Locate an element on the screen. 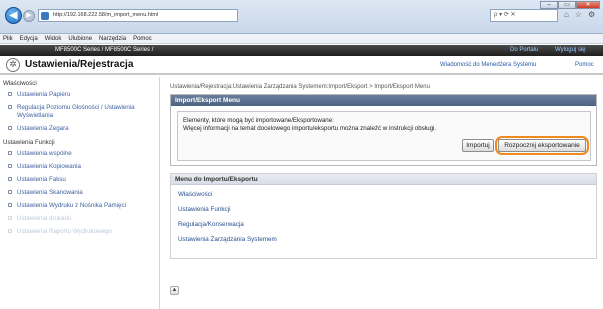 This screenshot has height=309, width=603. browser-toolbar-icons: ⌂ ☆ ⚙ is located at coordinates (579, 14).